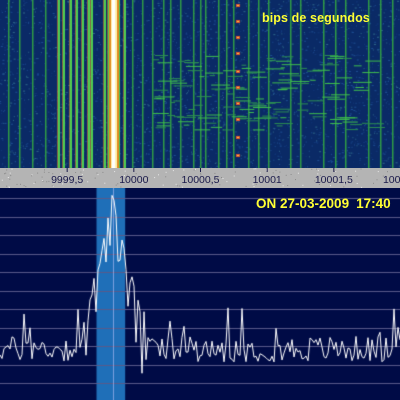  I want to click on axis-tick-label: 10001,5, so click(334, 180).